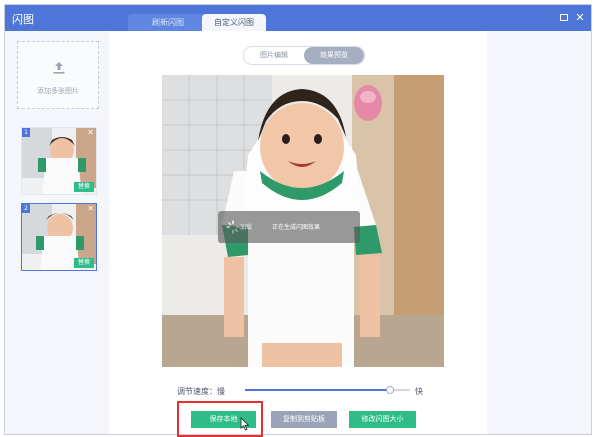 The height and width of the screenshot is (437, 600). I want to click on resize-button: 修改闪图大小, so click(382, 419).